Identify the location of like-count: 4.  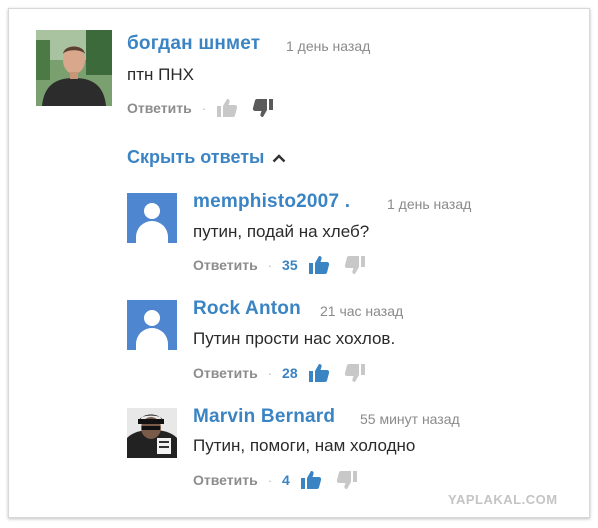
(286, 480).